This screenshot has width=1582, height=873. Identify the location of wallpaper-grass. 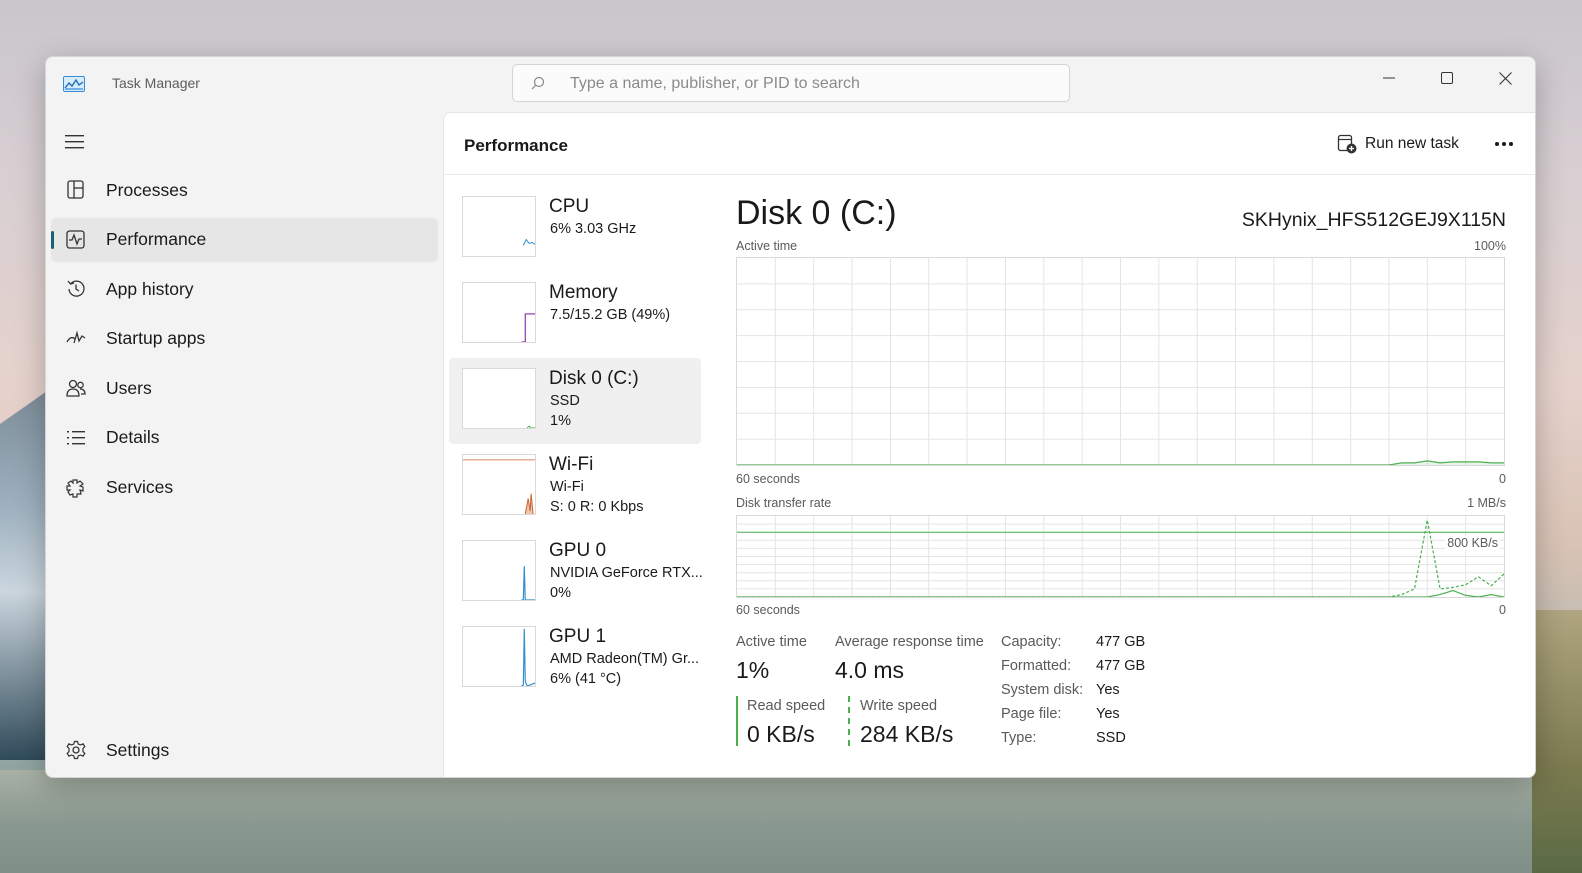
(1557, 741).